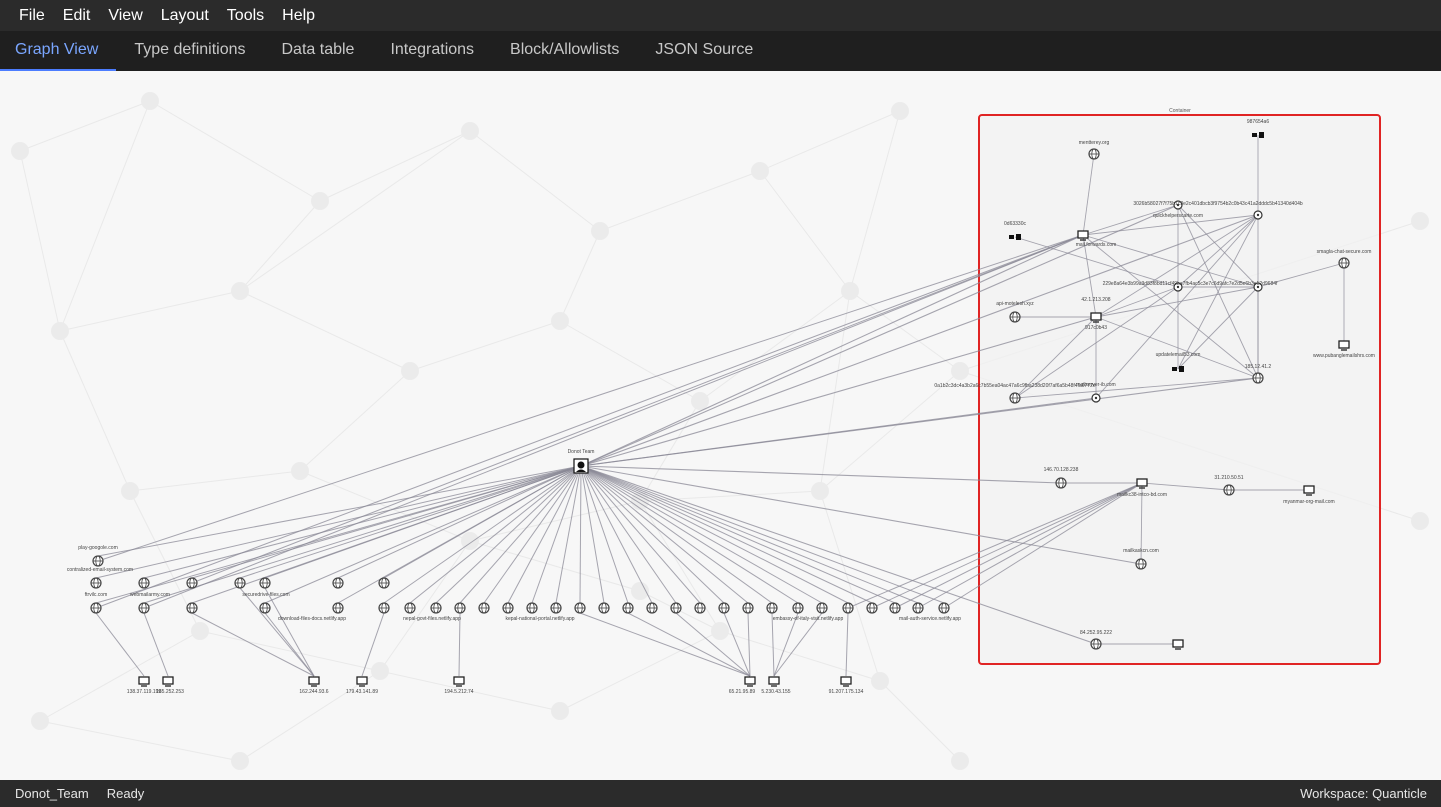  I want to click on tab-data-table: Data table, so click(318, 51).